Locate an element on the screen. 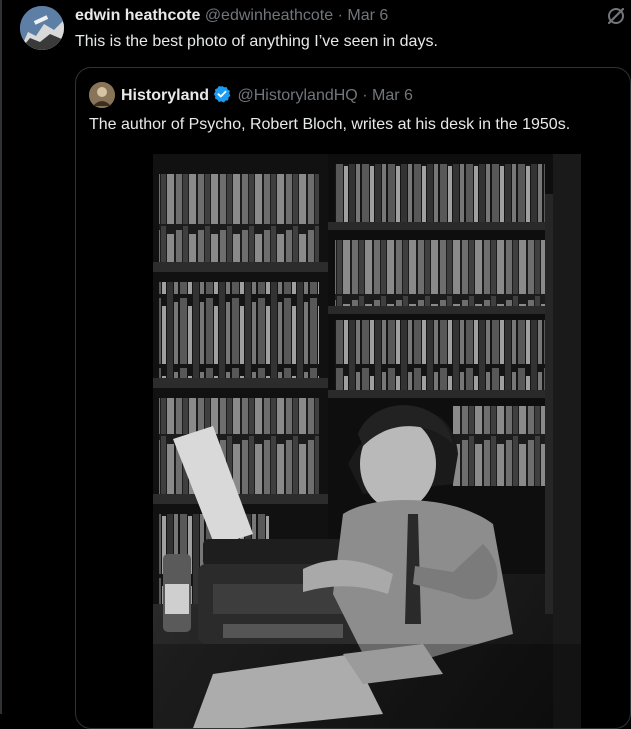 Image resolution: width=631 pixels, height=729 pixels. timestamp: Mar 6 is located at coordinates (367, 15).